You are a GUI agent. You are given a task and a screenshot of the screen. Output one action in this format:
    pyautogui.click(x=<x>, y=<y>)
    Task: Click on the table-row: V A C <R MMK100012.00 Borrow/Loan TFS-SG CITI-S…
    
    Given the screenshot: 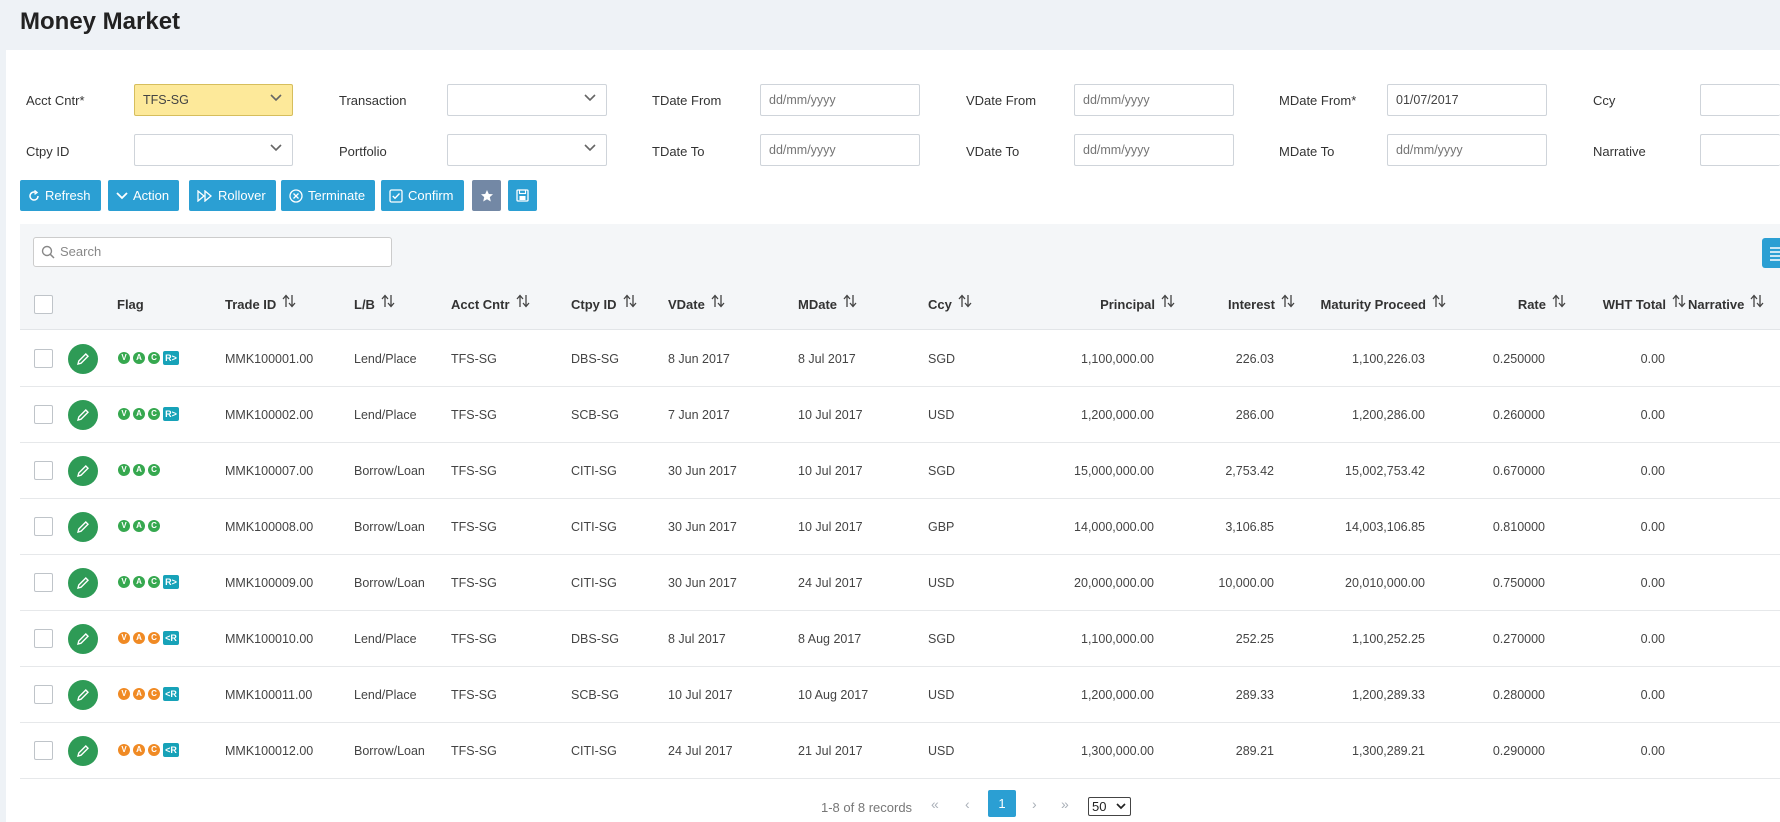 What is the action you would take?
    pyautogui.click(x=900, y=751)
    